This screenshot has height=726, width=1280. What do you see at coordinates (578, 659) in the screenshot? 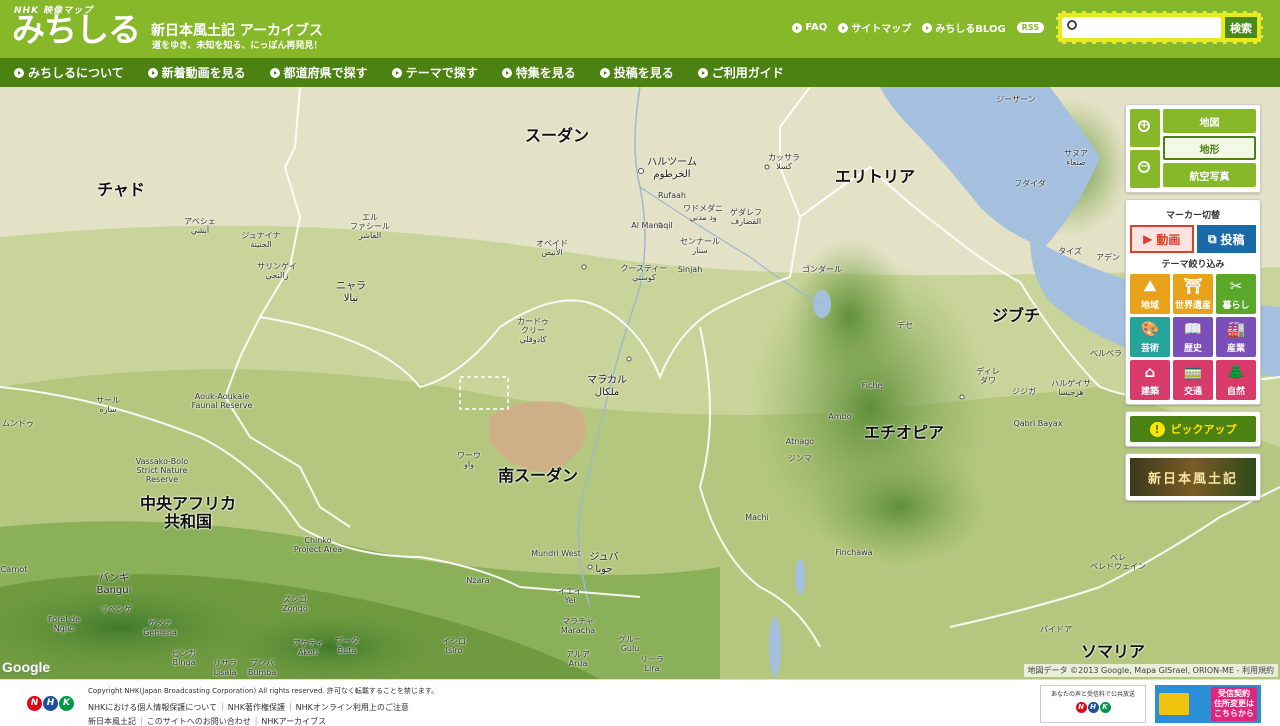
I see `map-label-city: アルア Arua` at bounding box center [578, 659].